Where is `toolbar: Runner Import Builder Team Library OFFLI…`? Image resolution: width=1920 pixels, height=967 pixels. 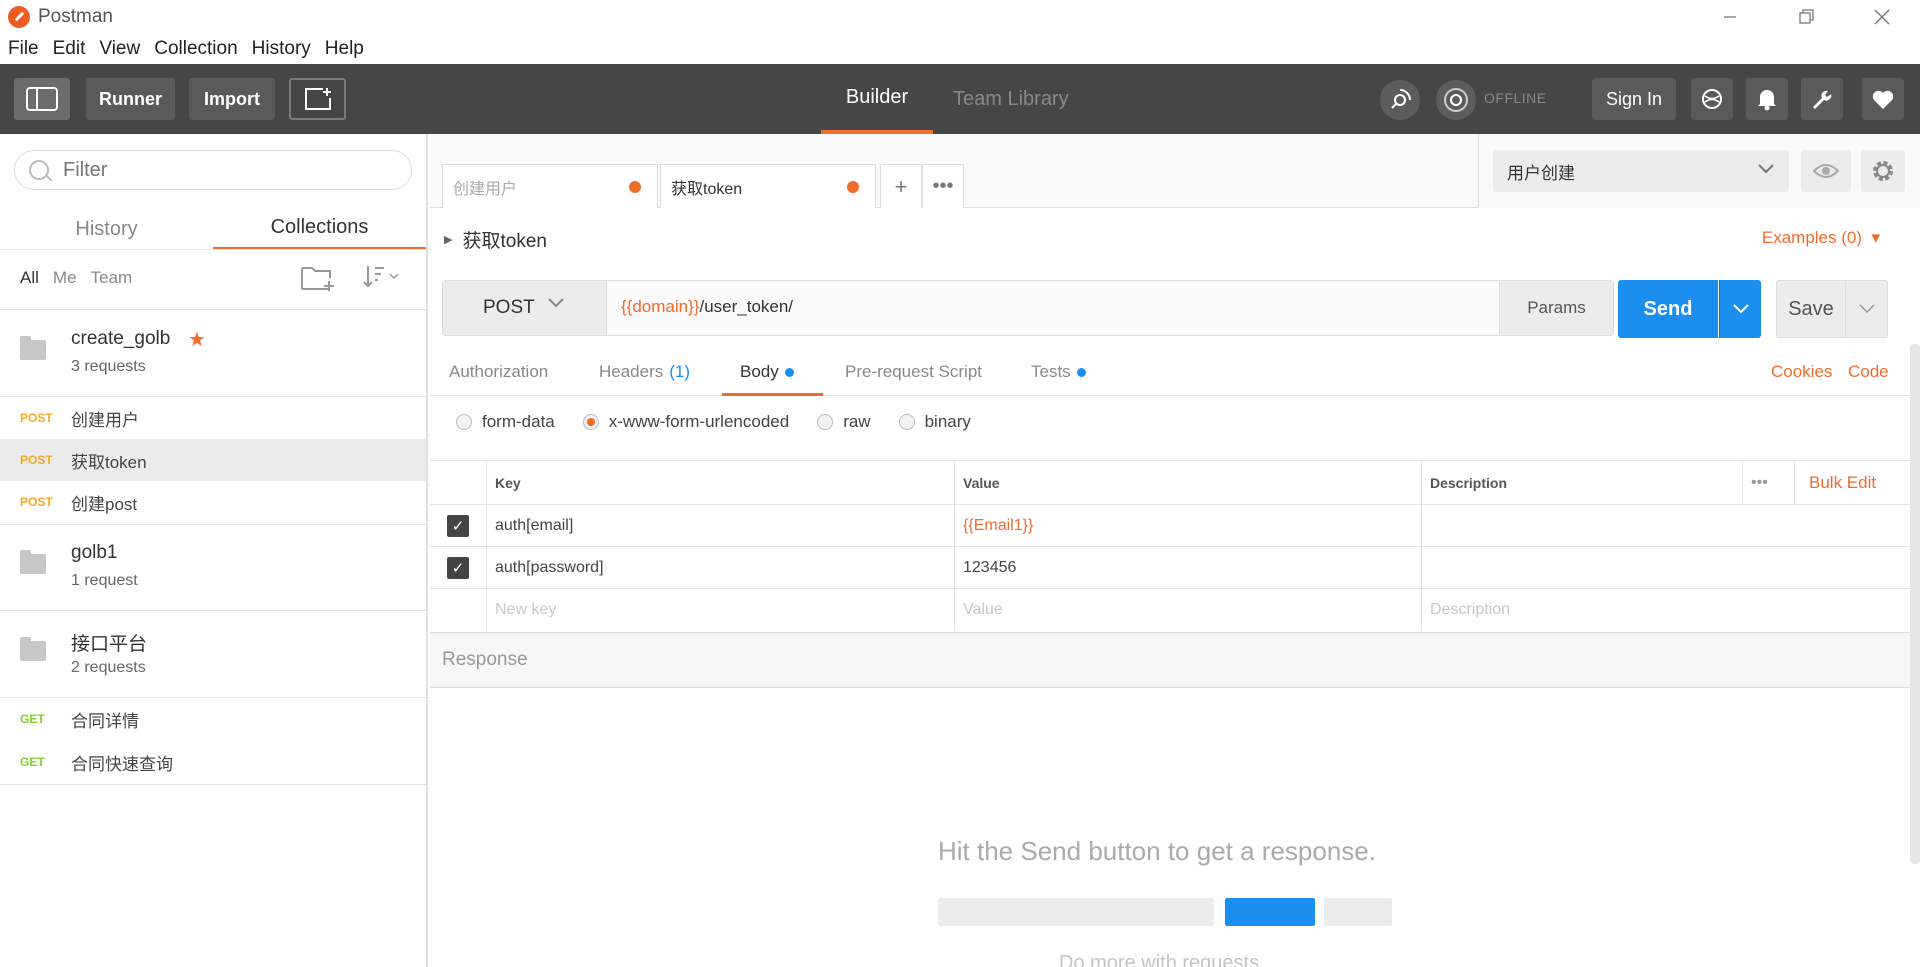
toolbar: Runner Import Builder Team Library OFFLI… is located at coordinates (960, 99).